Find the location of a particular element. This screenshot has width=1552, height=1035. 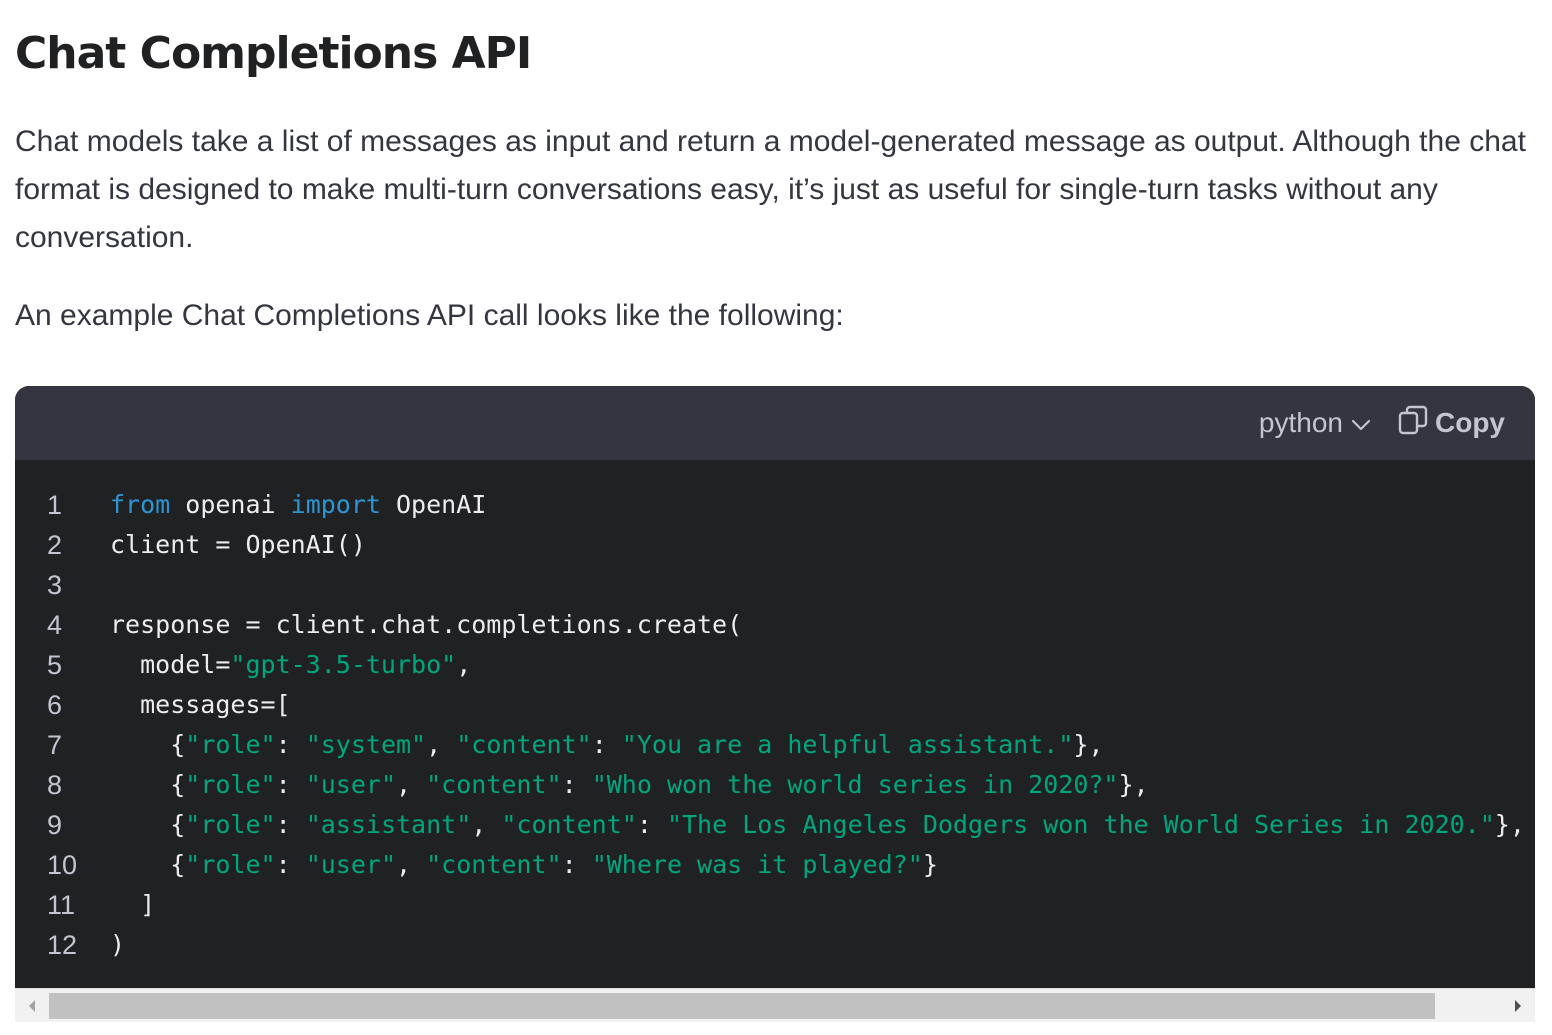

code-token: ) is located at coordinates (118, 944).